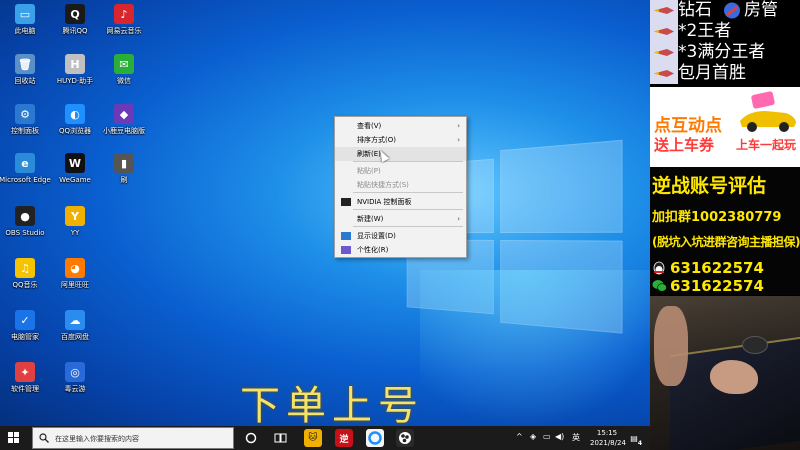 Image resolution: width=800 pixels, height=450 pixels. I want to click on webcam-hand, so click(734, 377).